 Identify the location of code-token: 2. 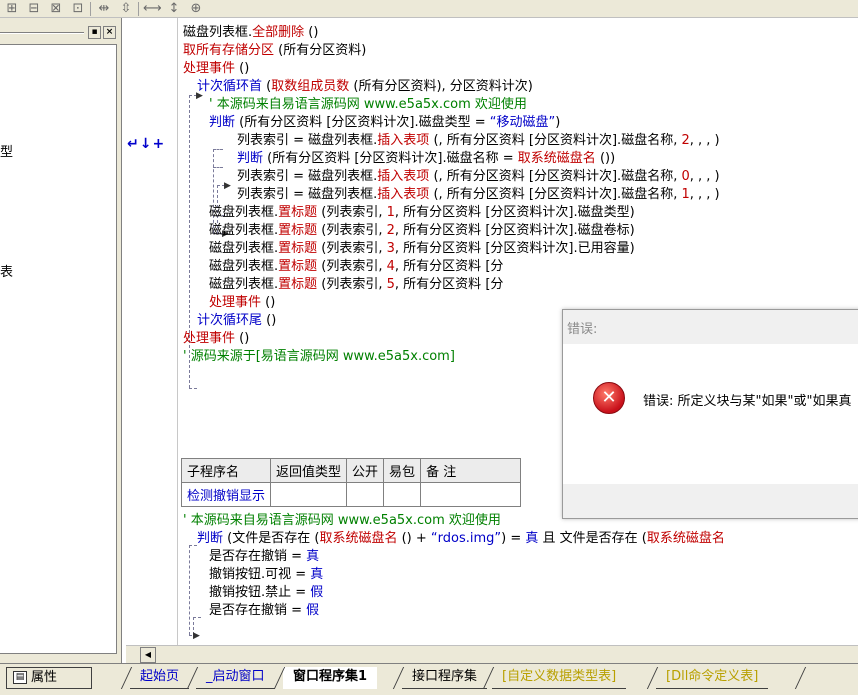
(390, 230).